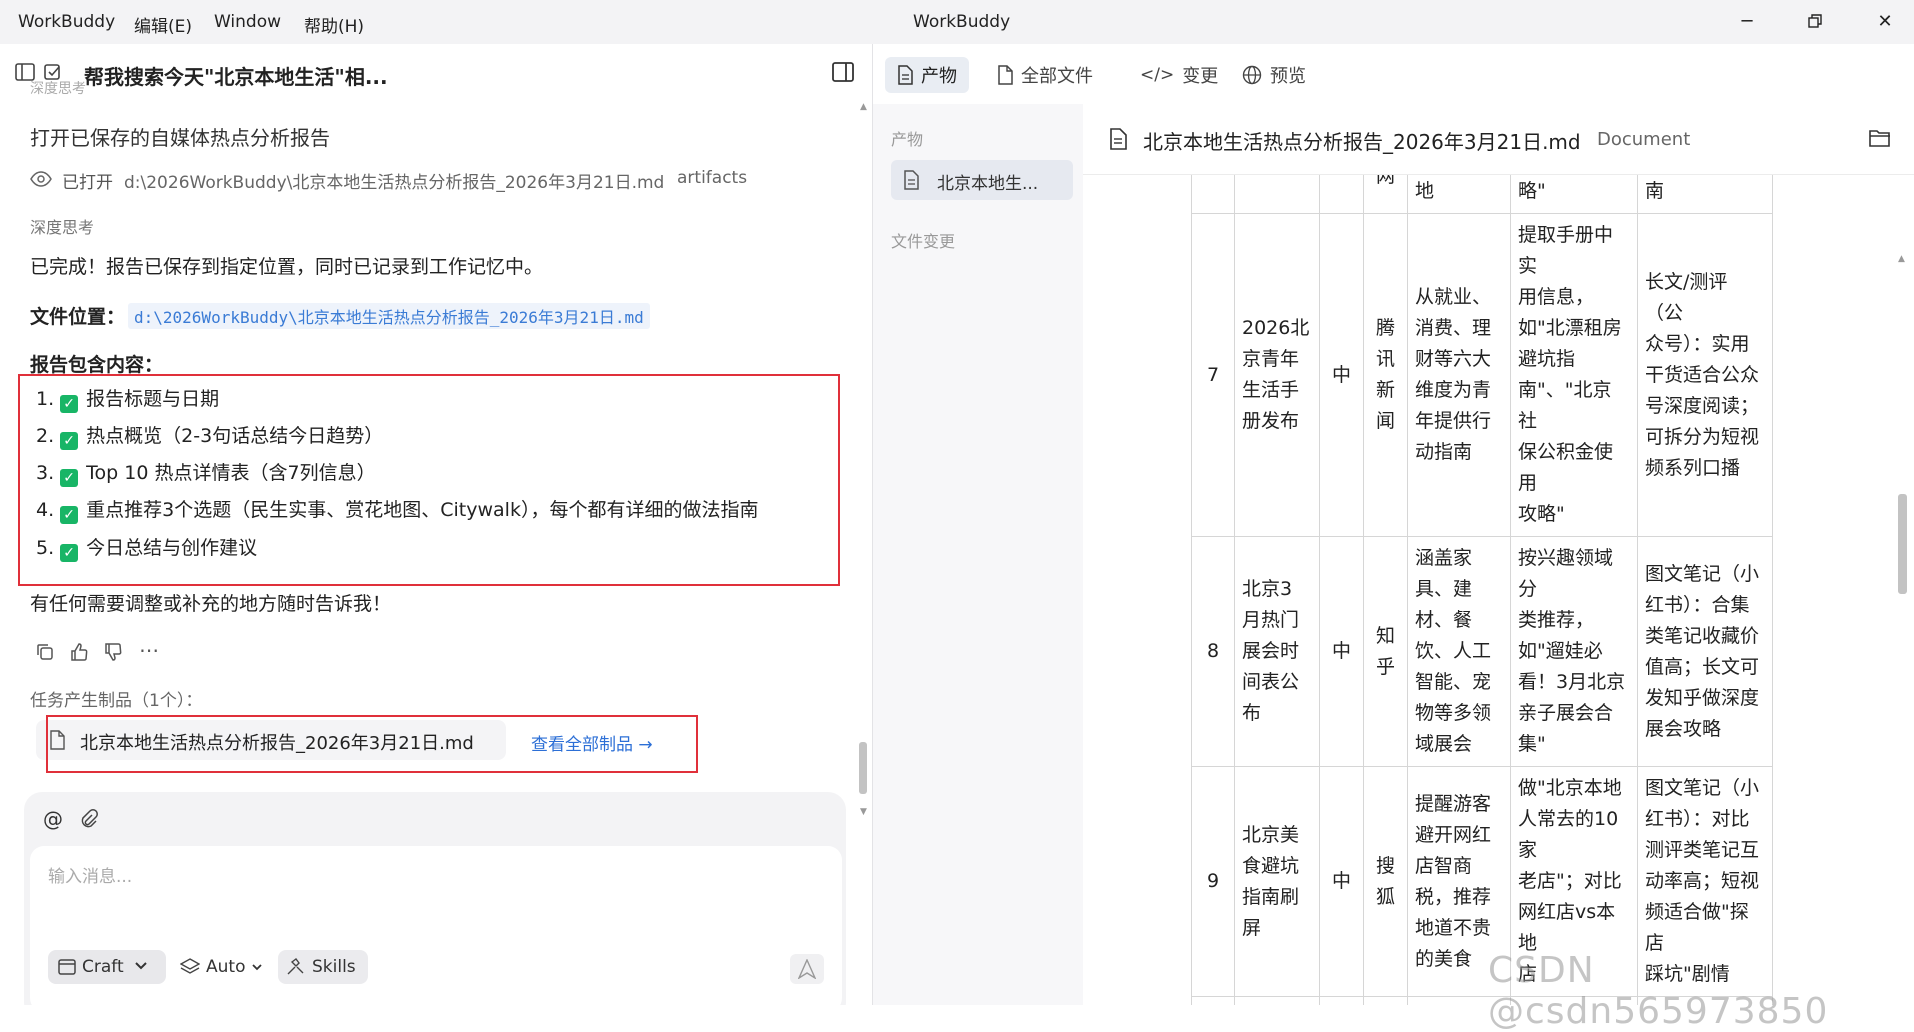  Describe the element at coordinates (67, 967) in the screenshot. I see `mode-icon` at that location.